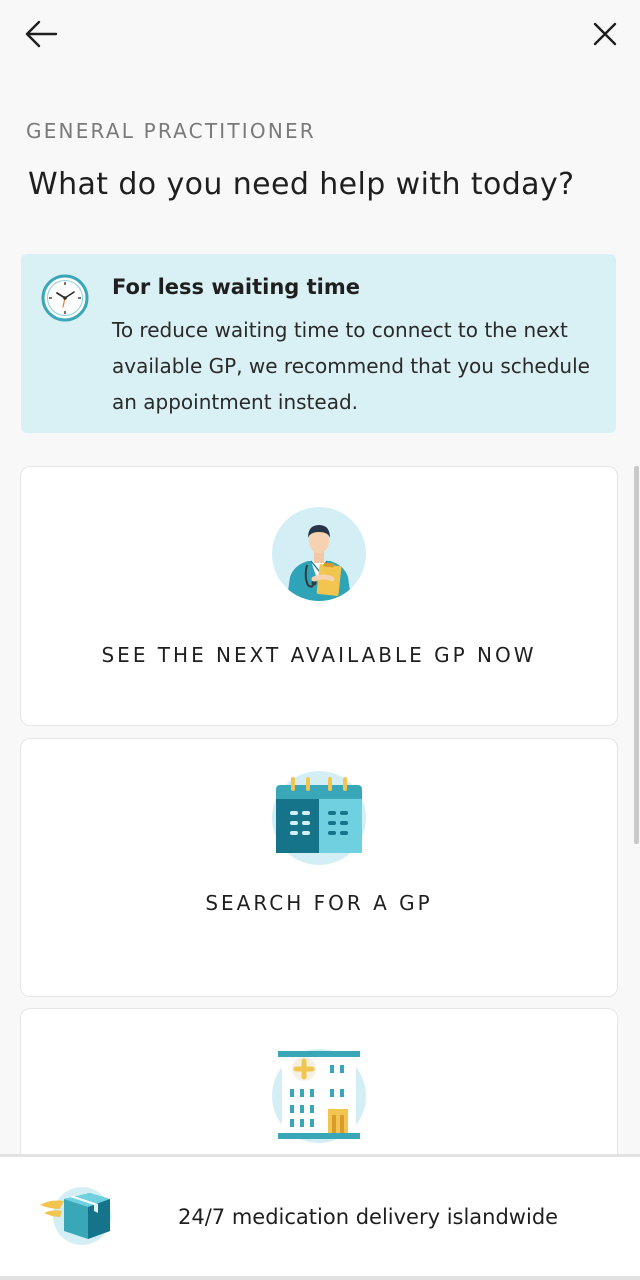  I want to click on delivery-banner: 24/7 medication delivery islandwide, so click(320, 1215).